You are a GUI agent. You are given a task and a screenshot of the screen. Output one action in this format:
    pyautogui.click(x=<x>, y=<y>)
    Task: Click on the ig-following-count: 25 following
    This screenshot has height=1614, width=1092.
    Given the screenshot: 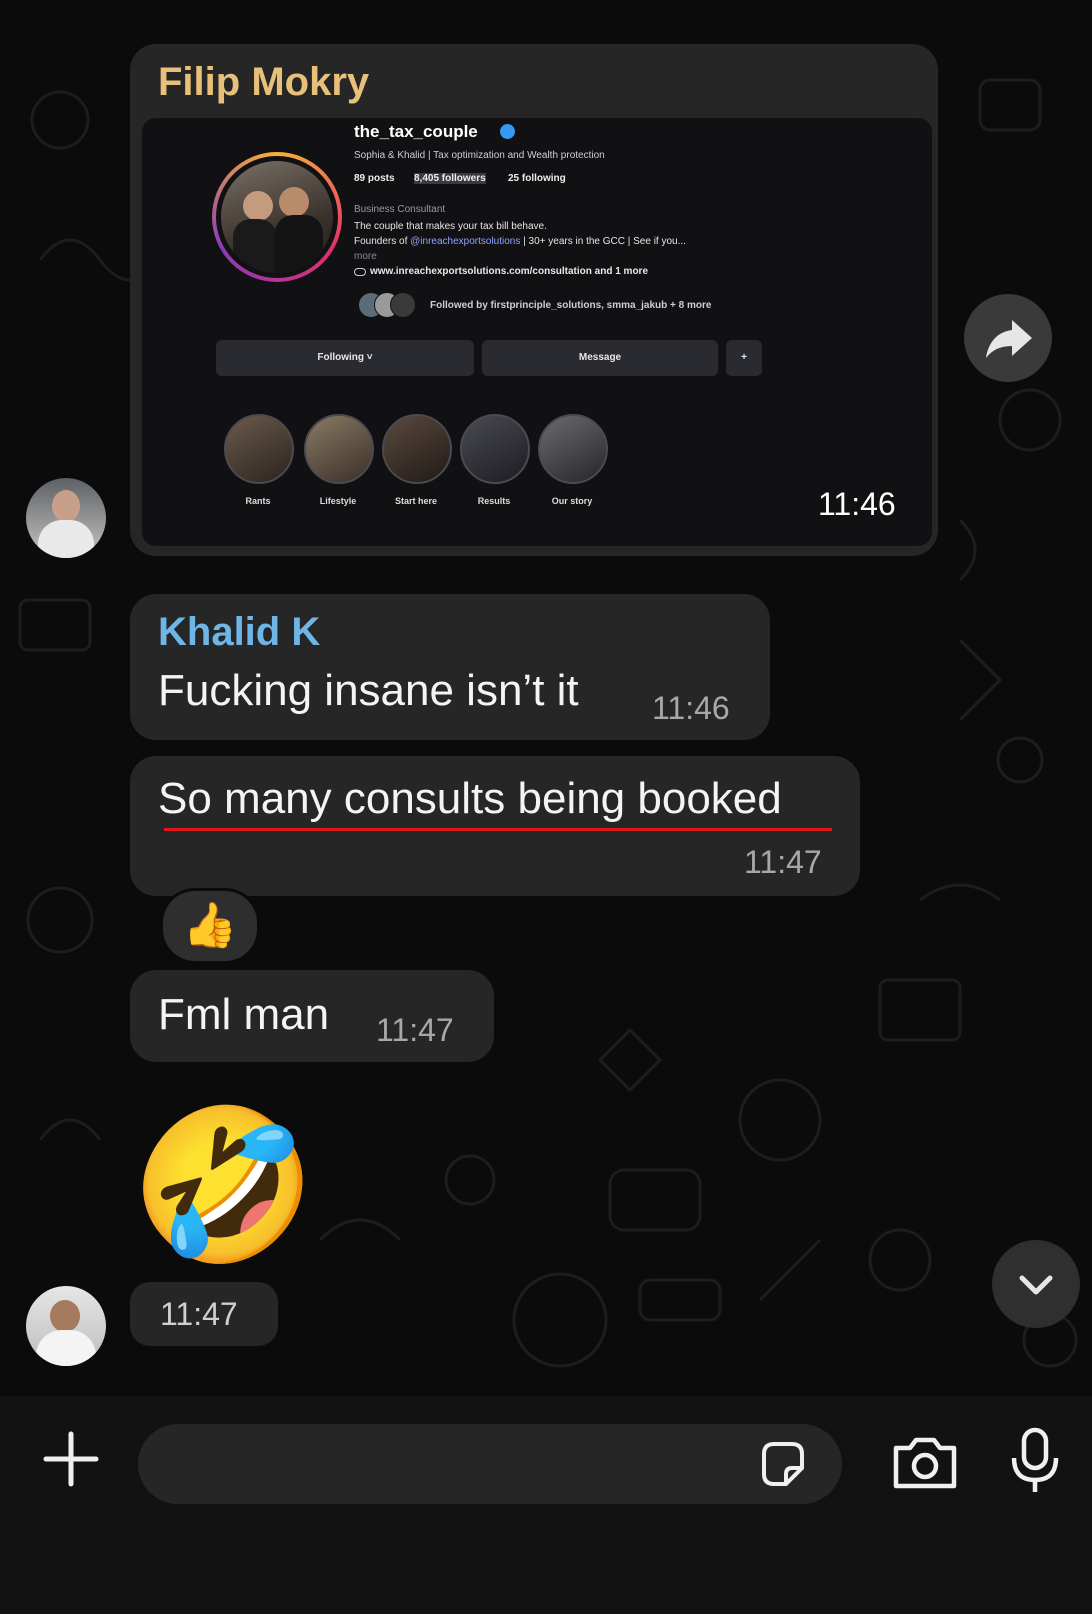 What is the action you would take?
    pyautogui.click(x=537, y=178)
    